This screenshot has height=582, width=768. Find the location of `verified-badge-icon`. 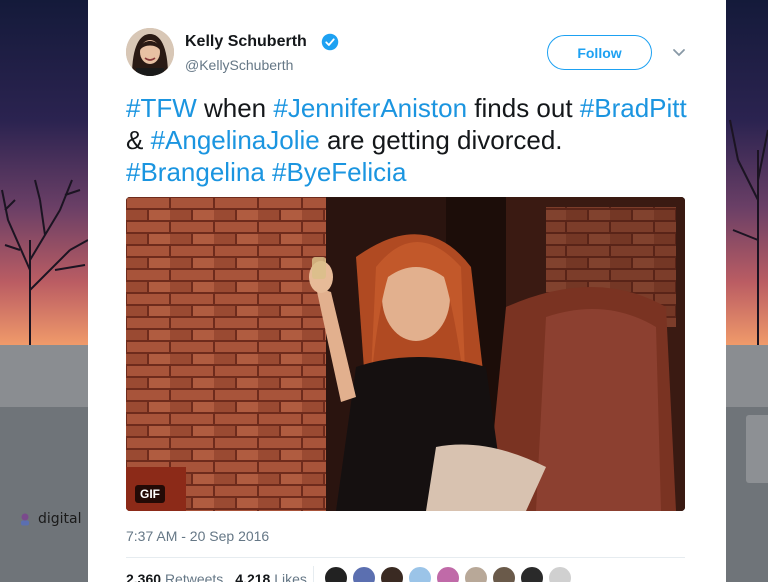

verified-badge-icon is located at coordinates (330, 42).